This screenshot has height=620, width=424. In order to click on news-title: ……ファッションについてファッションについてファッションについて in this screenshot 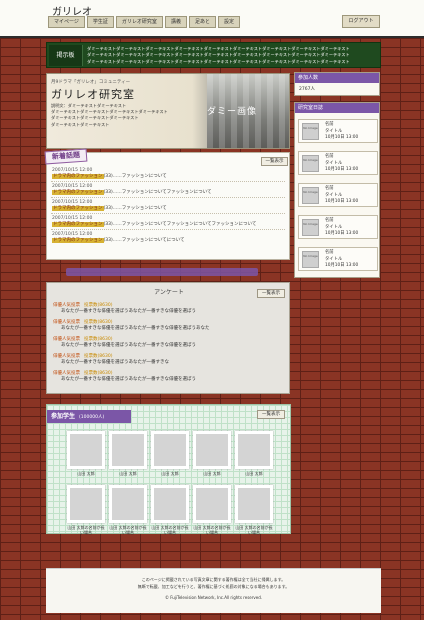, I will do `click(185, 224)`.